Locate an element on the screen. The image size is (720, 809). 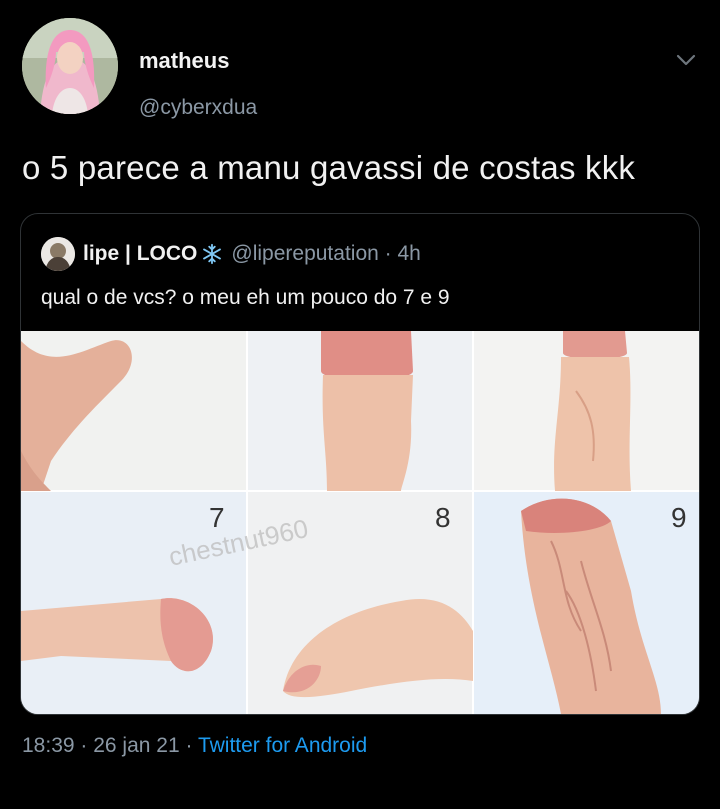
quoted-handle: @lipereputation is located at coordinates (304, 254).